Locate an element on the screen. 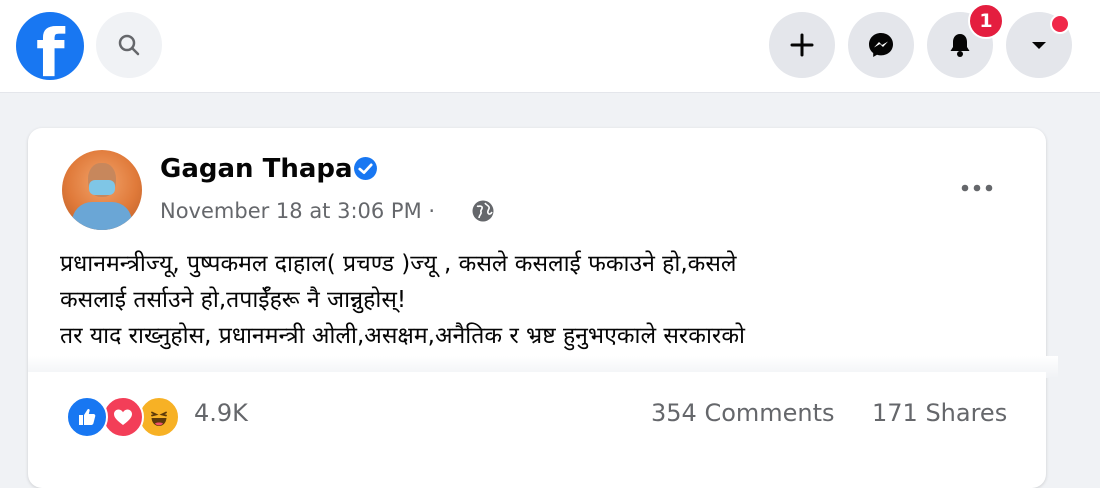 This screenshot has height=488, width=1100. author-name: Gagan Thapa is located at coordinates (256, 169).